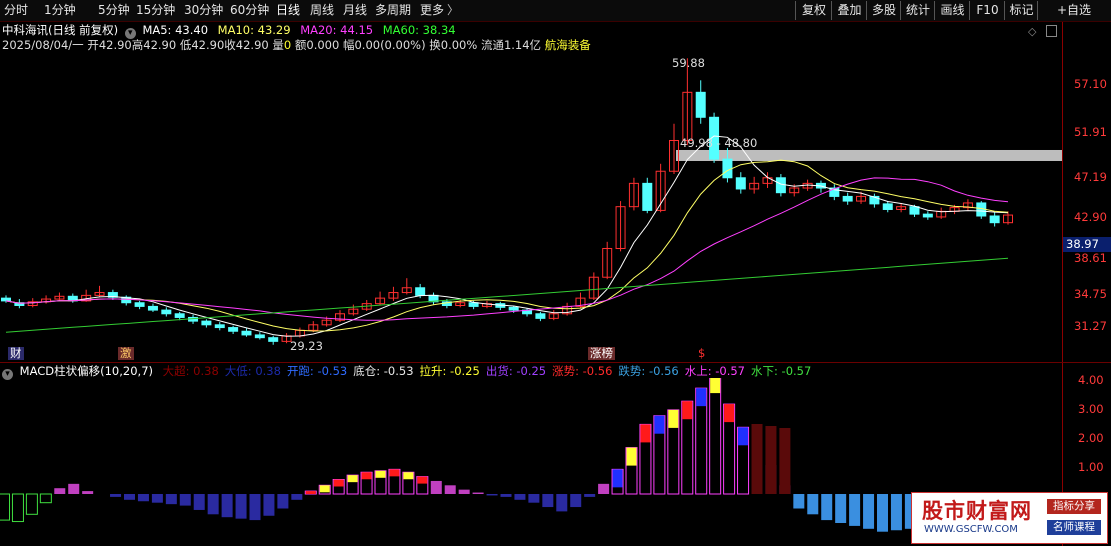  What do you see at coordinates (155, 10) in the screenshot?
I see `tab-15min: 15分钟` at bounding box center [155, 10].